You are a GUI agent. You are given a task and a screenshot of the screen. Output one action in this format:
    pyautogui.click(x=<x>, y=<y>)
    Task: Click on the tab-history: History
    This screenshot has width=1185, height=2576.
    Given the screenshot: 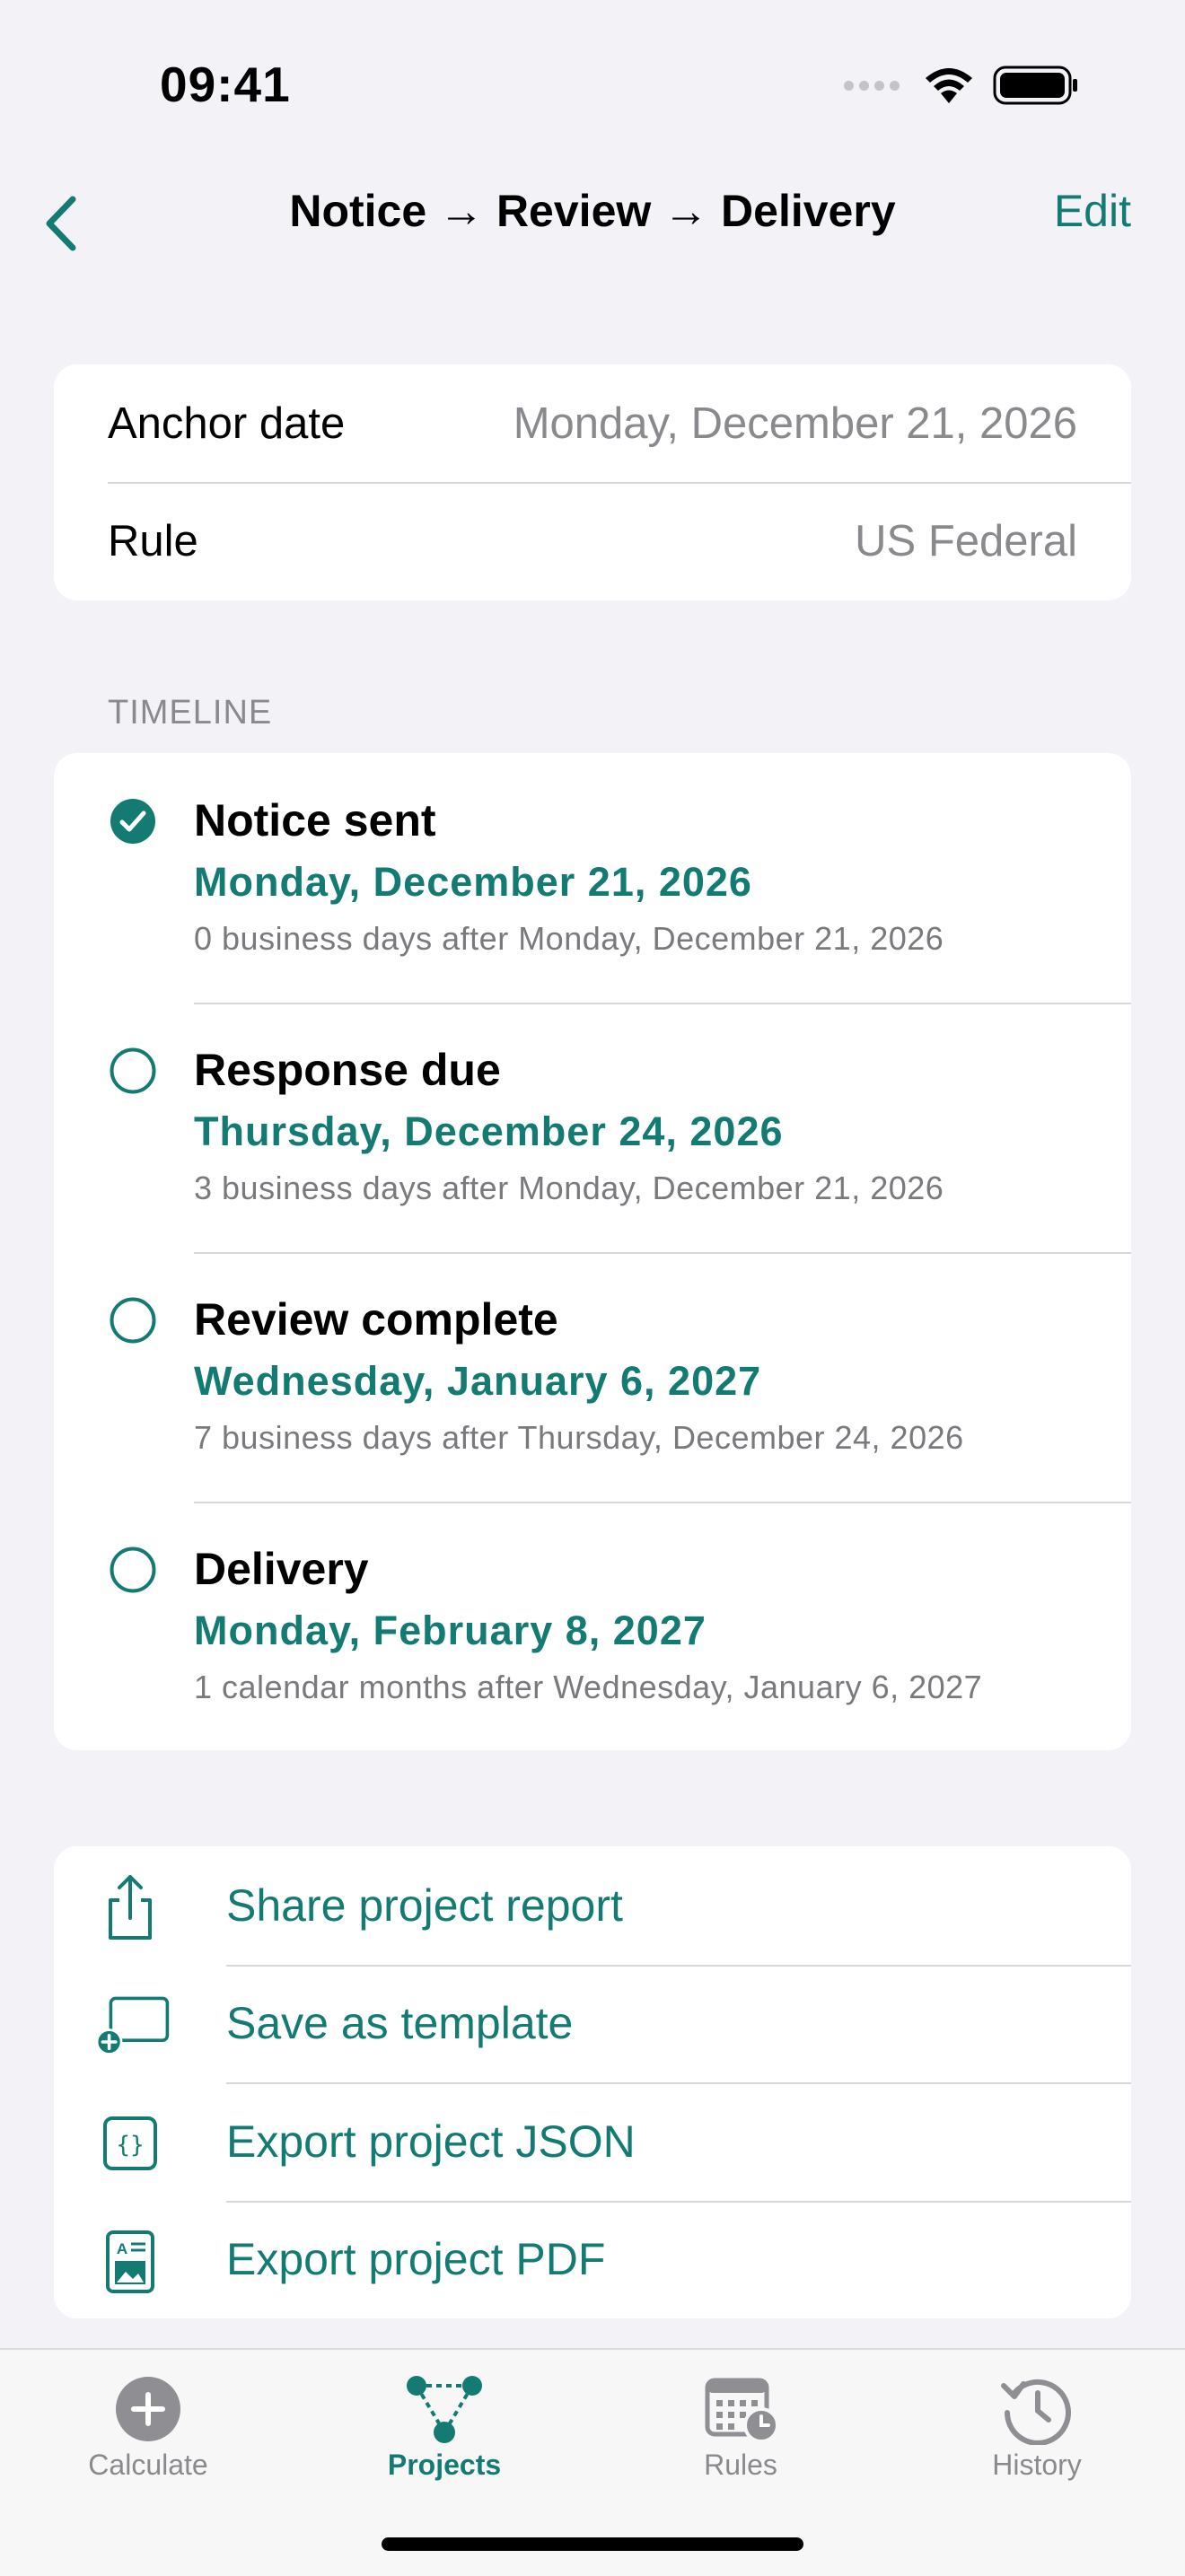 What is the action you would take?
    pyautogui.click(x=1037, y=2430)
    